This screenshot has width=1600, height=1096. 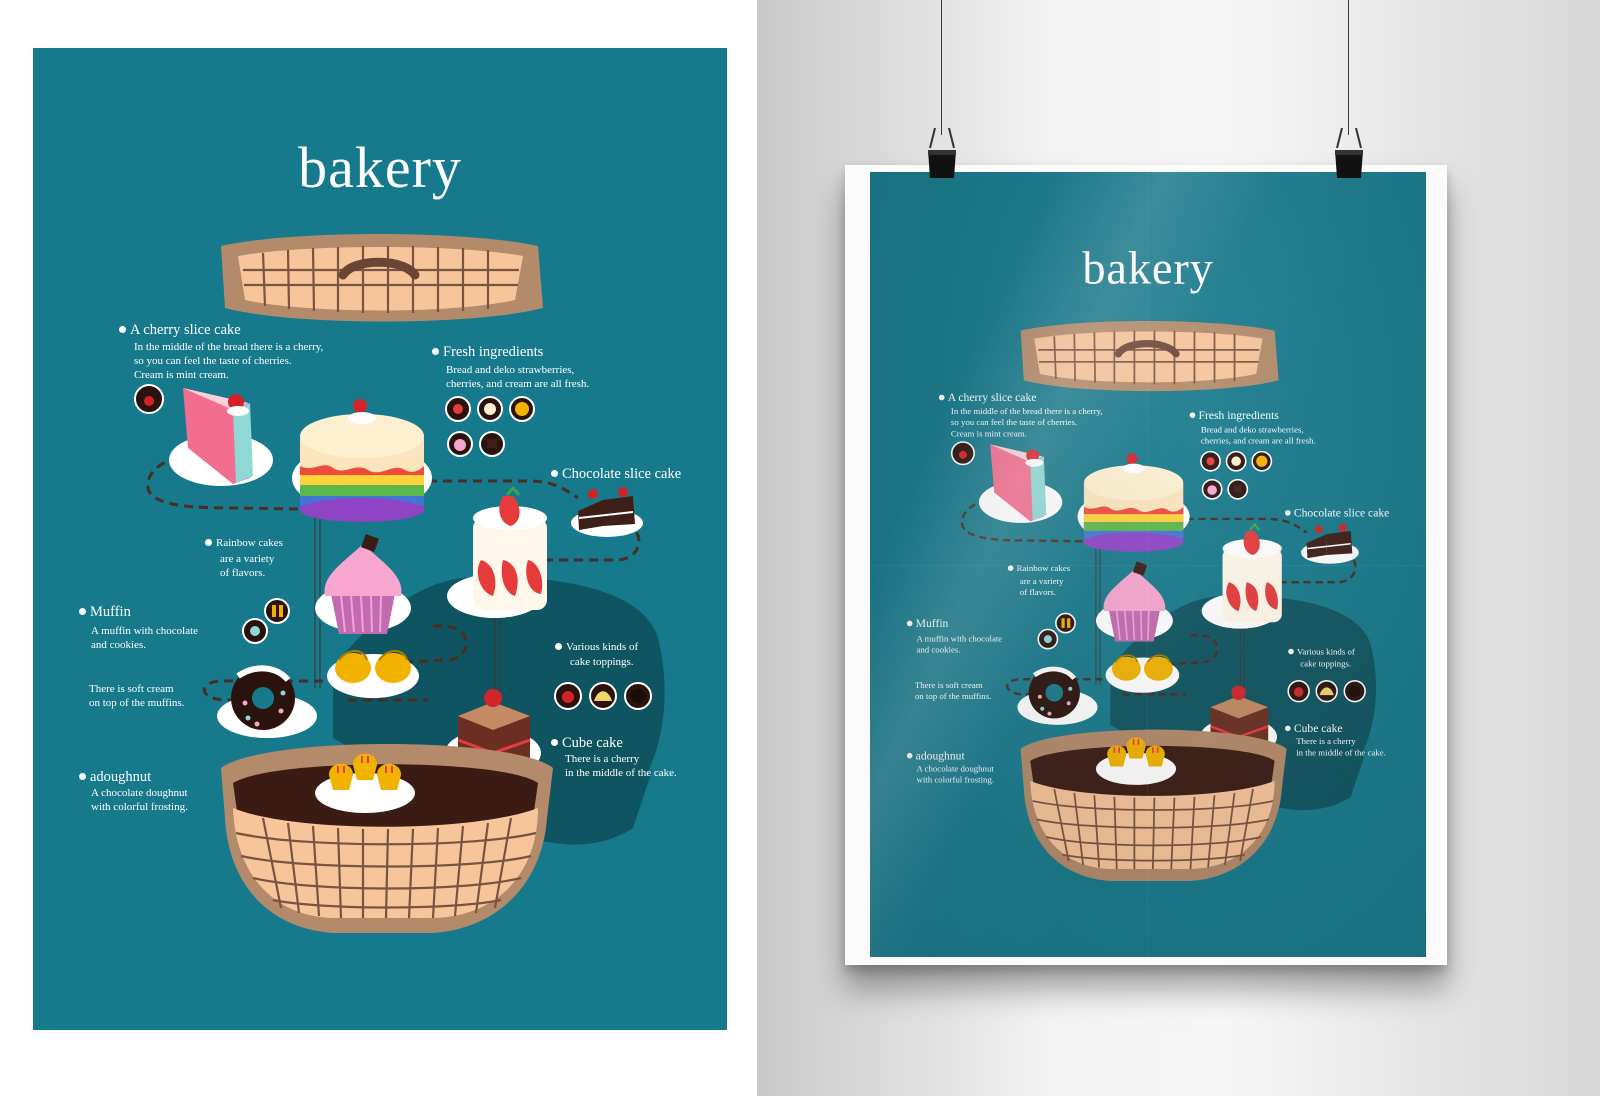 I want to click on binder-clip-left-icon, so click(x=942, y=153).